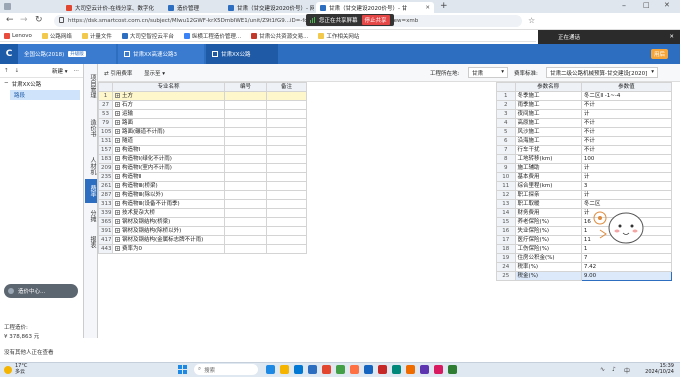  I want to click on category-name-cell: + 钢材及钢结构(桥梁), so click(168, 222).